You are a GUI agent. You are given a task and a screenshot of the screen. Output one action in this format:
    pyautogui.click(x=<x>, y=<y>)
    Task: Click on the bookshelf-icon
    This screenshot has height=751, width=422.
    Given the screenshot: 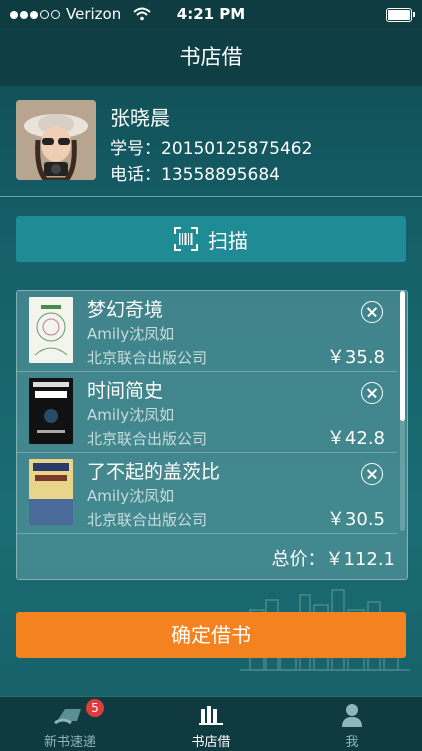 What is the action you would take?
    pyautogui.click(x=211, y=715)
    